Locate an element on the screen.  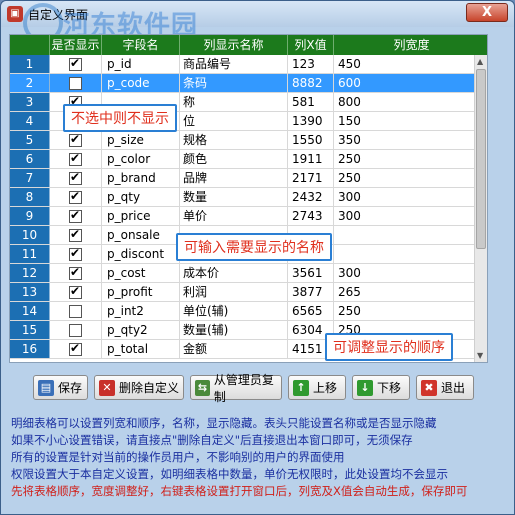
table-row: 9 p_price单价2743300 is located at coordinates (243, 216).